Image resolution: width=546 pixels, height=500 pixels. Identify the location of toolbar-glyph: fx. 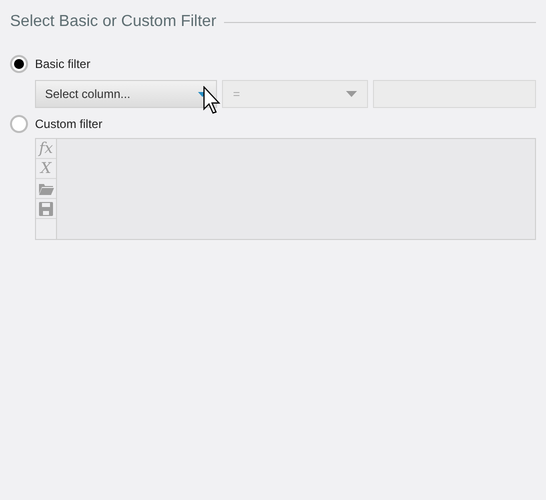
(46, 148).